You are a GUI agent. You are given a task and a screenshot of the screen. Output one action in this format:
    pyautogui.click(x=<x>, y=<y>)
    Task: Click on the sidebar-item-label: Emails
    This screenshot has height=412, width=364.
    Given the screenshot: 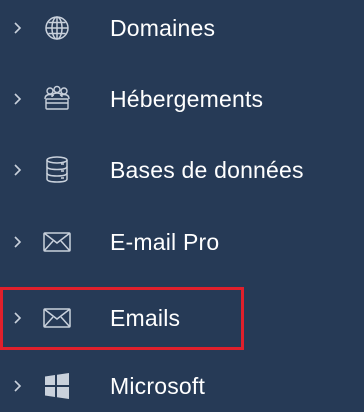 What is the action you would take?
    pyautogui.click(x=145, y=318)
    